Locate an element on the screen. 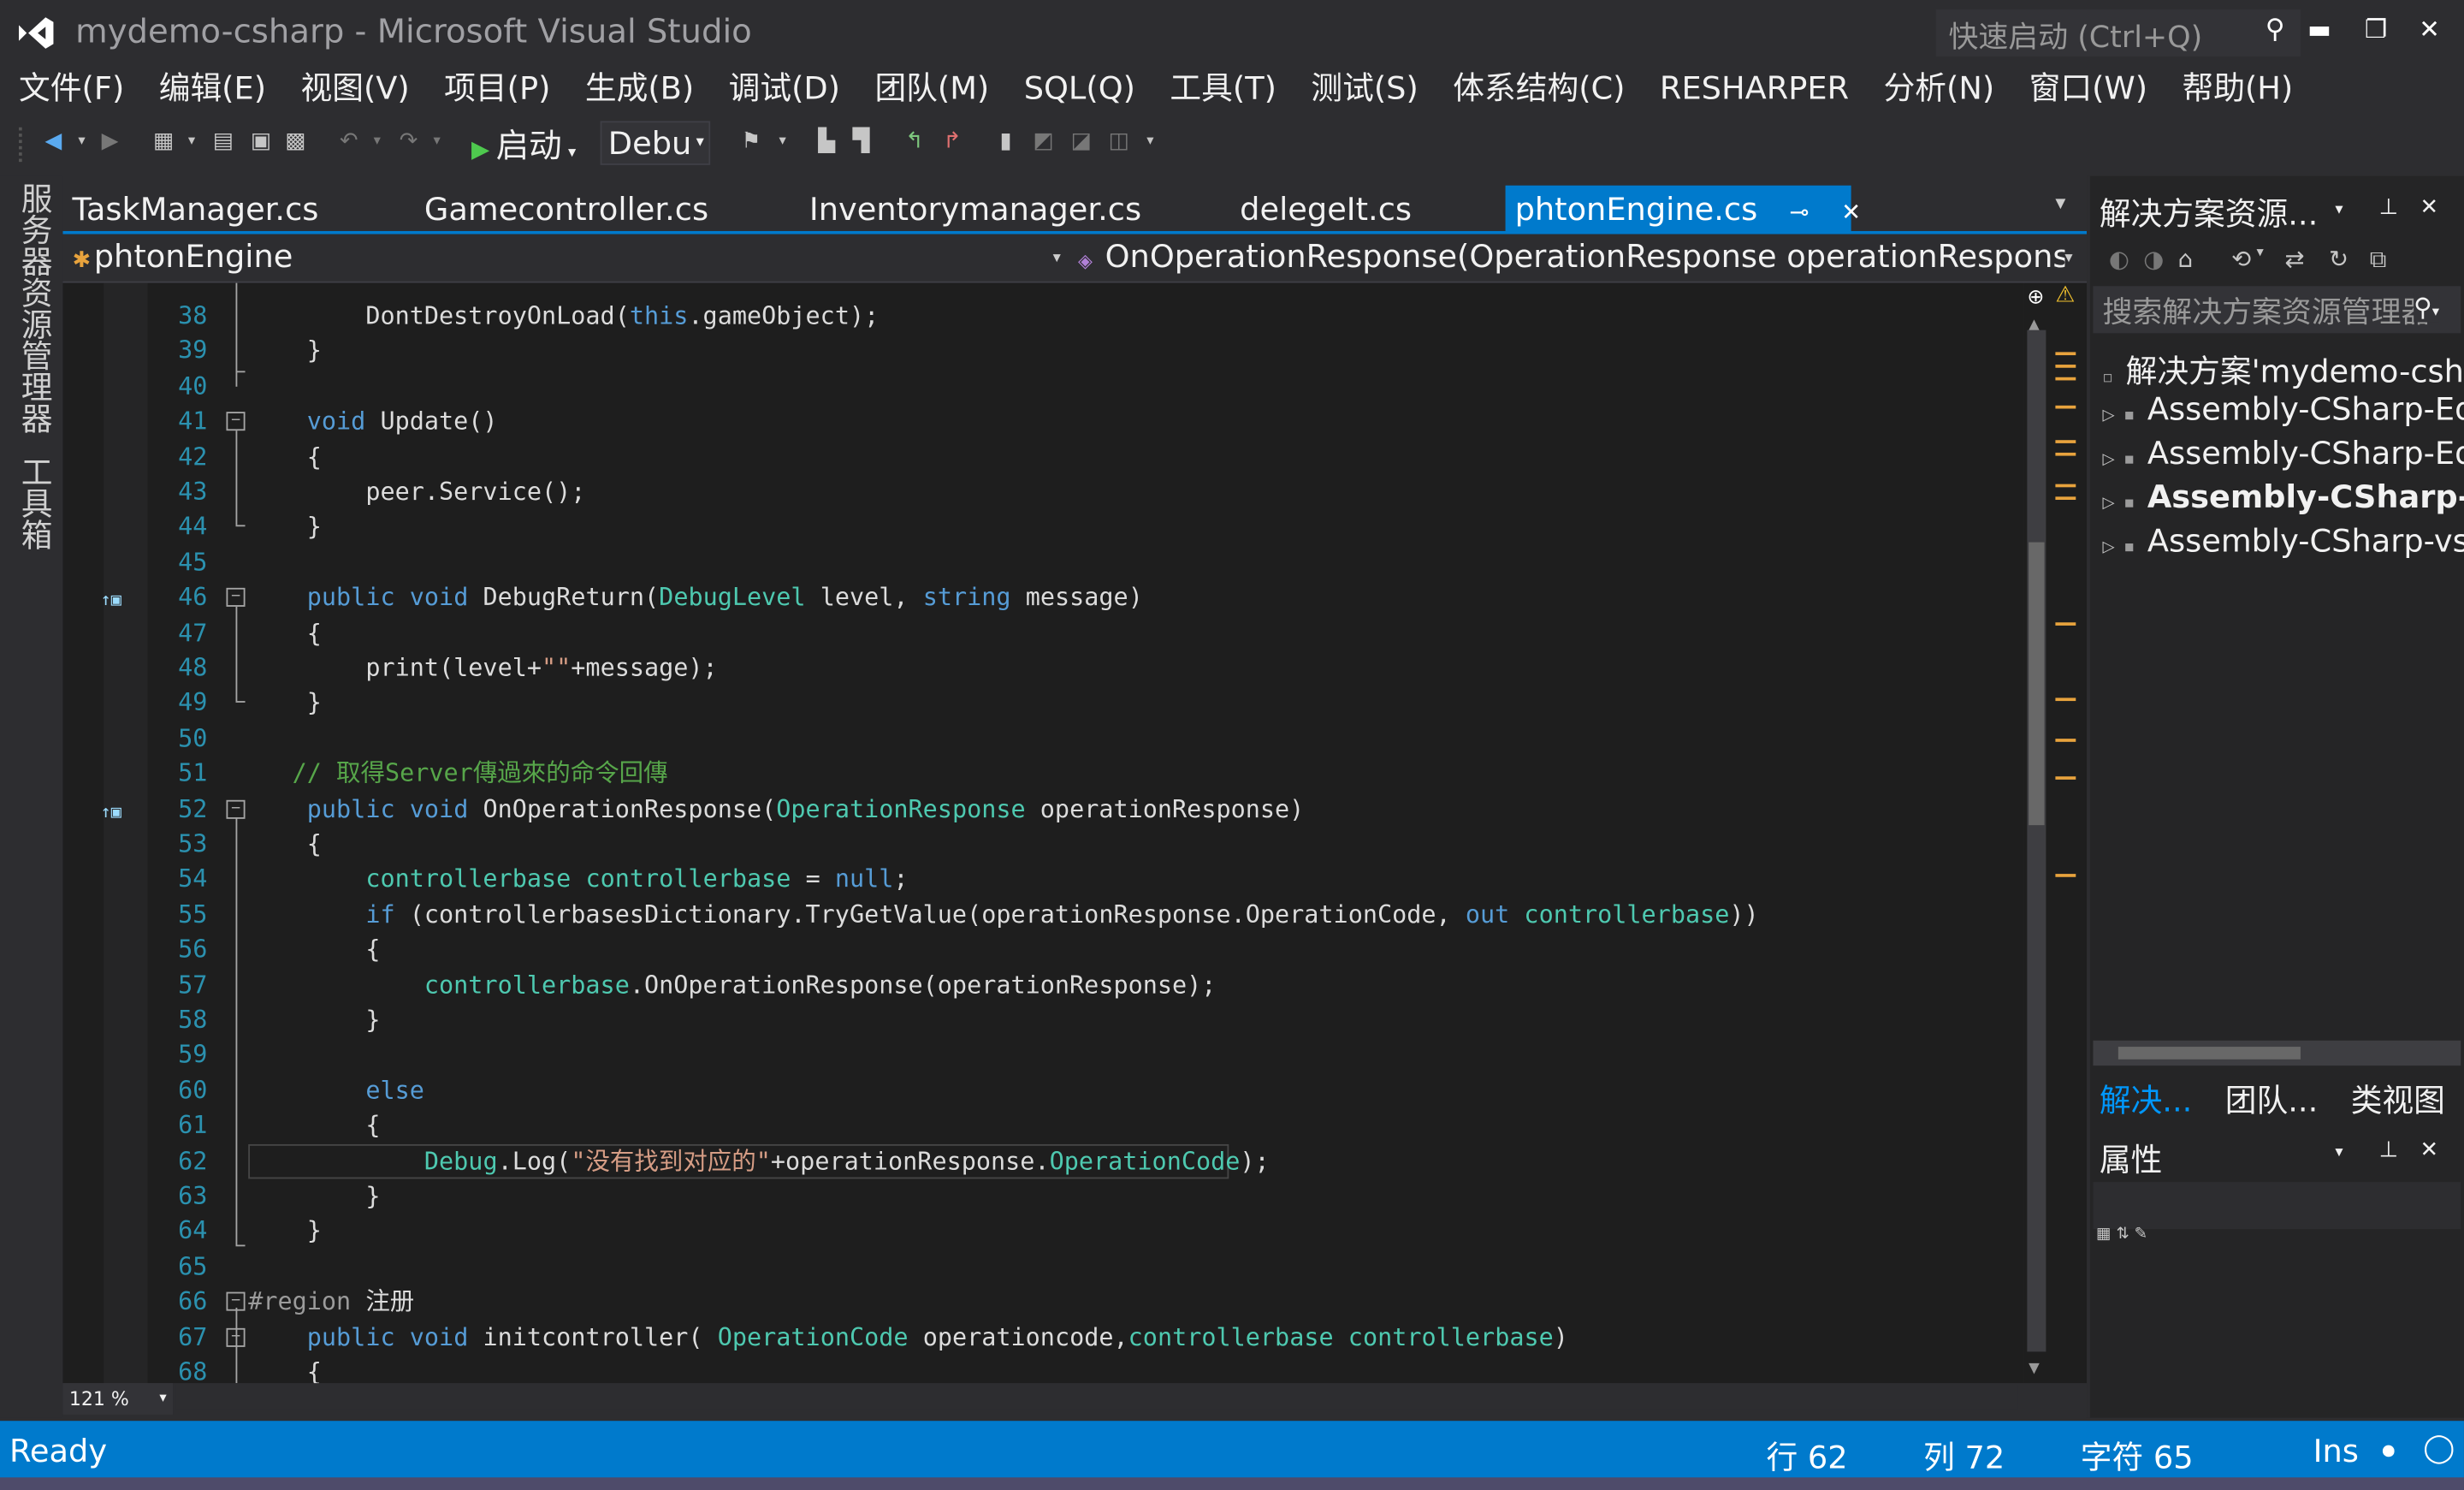 This screenshot has height=1490, width=2464. search-icon: ⚲▾ is located at coordinates (2427, 307).